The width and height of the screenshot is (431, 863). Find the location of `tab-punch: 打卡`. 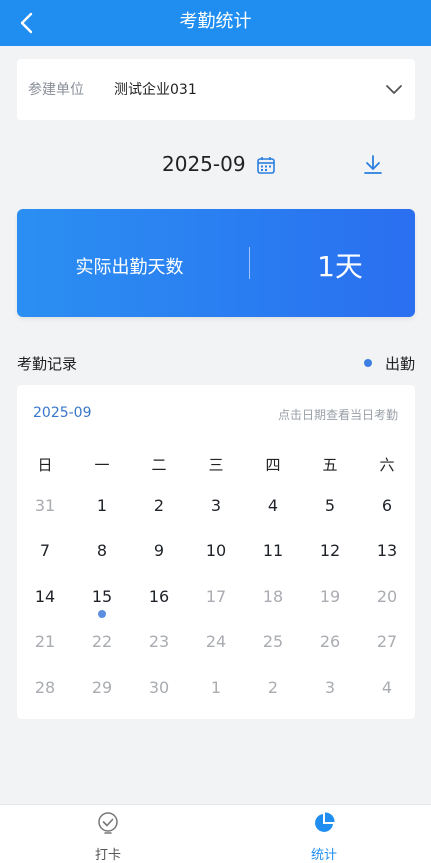

tab-punch: 打卡 is located at coordinates (108, 834).